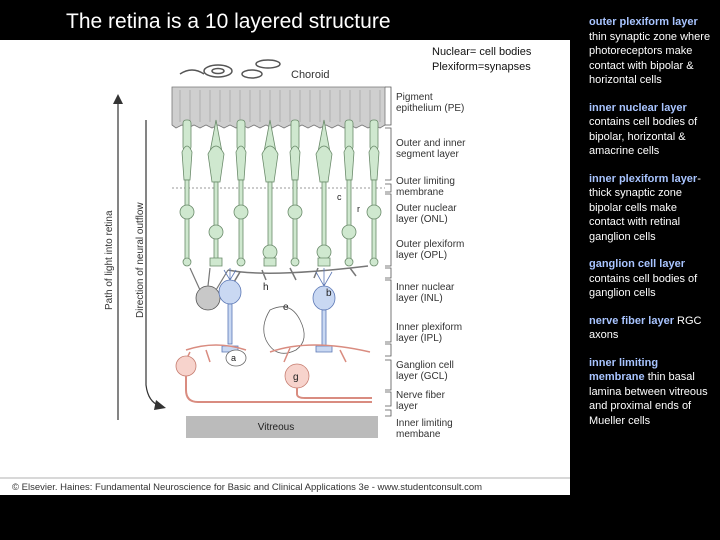 The height and width of the screenshot is (540, 720). I want to click on choroid-vessels, so click(230, 69).